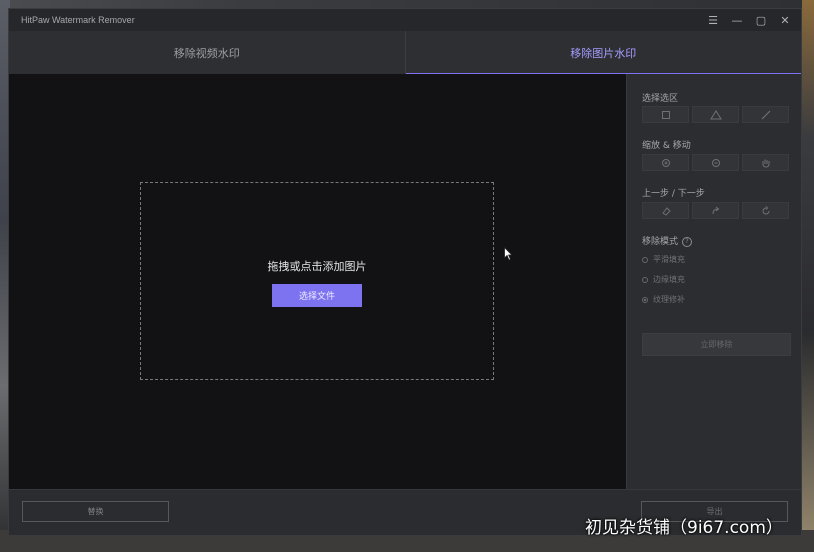 This screenshot has height=552, width=814. What do you see at coordinates (405, 20) in the screenshot?
I see `title-bar: HitPaw Watermark Remover ☰ — ▢ ✕` at bounding box center [405, 20].